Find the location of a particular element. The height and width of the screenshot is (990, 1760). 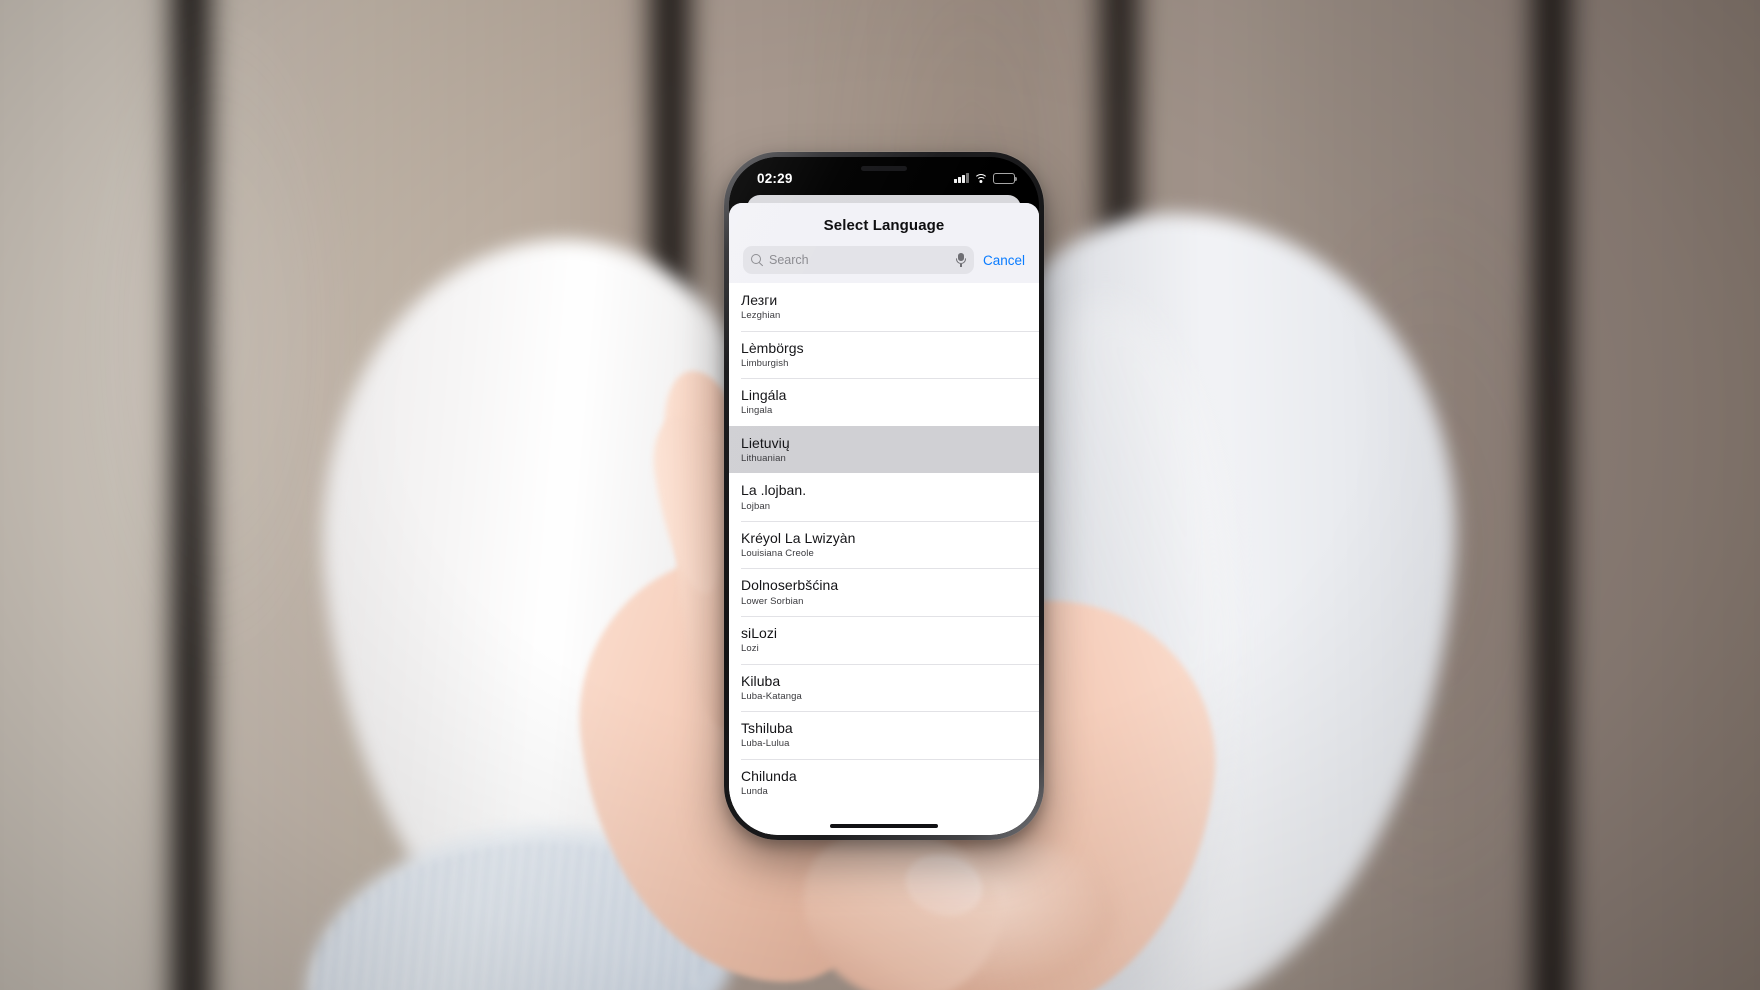

language-row: La .lojban. Lojban is located at coordinates (884, 497).